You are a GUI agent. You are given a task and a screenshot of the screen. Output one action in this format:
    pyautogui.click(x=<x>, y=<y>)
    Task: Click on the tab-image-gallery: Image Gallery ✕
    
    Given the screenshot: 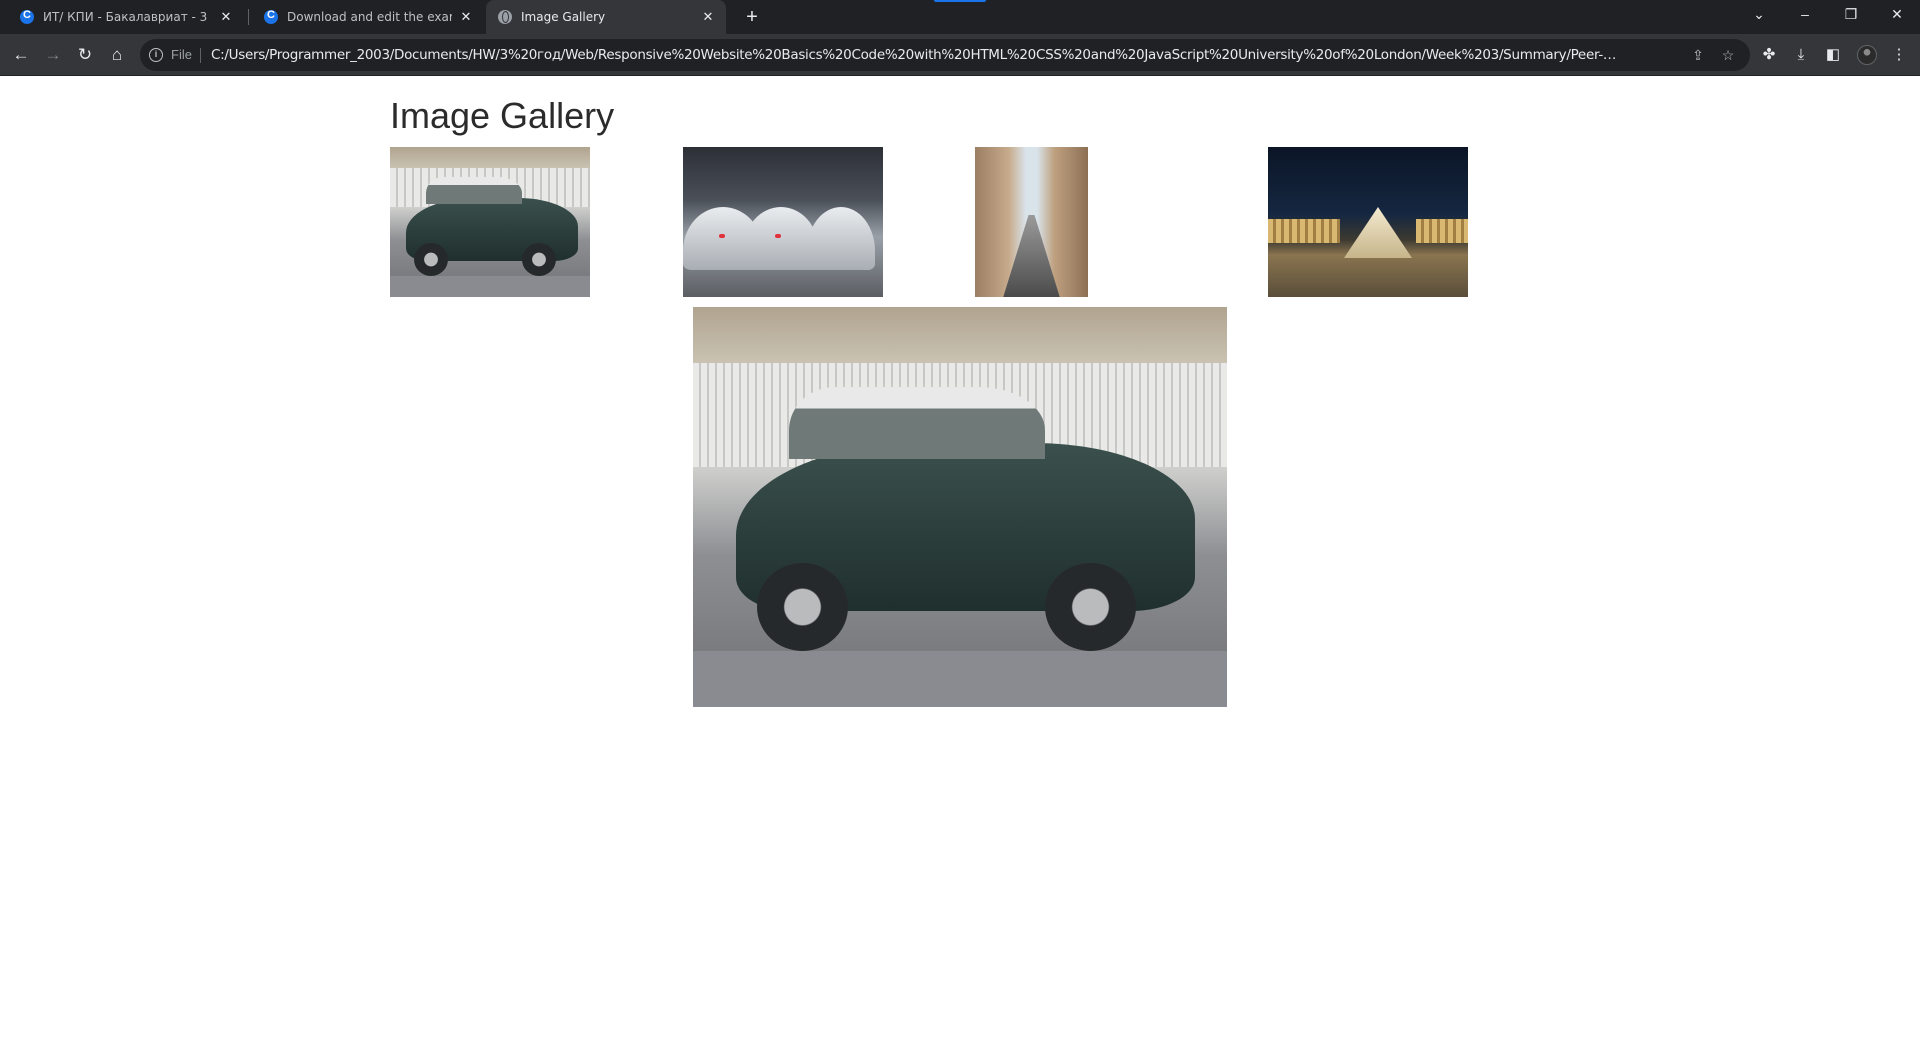 What is the action you would take?
    pyautogui.click(x=606, y=17)
    